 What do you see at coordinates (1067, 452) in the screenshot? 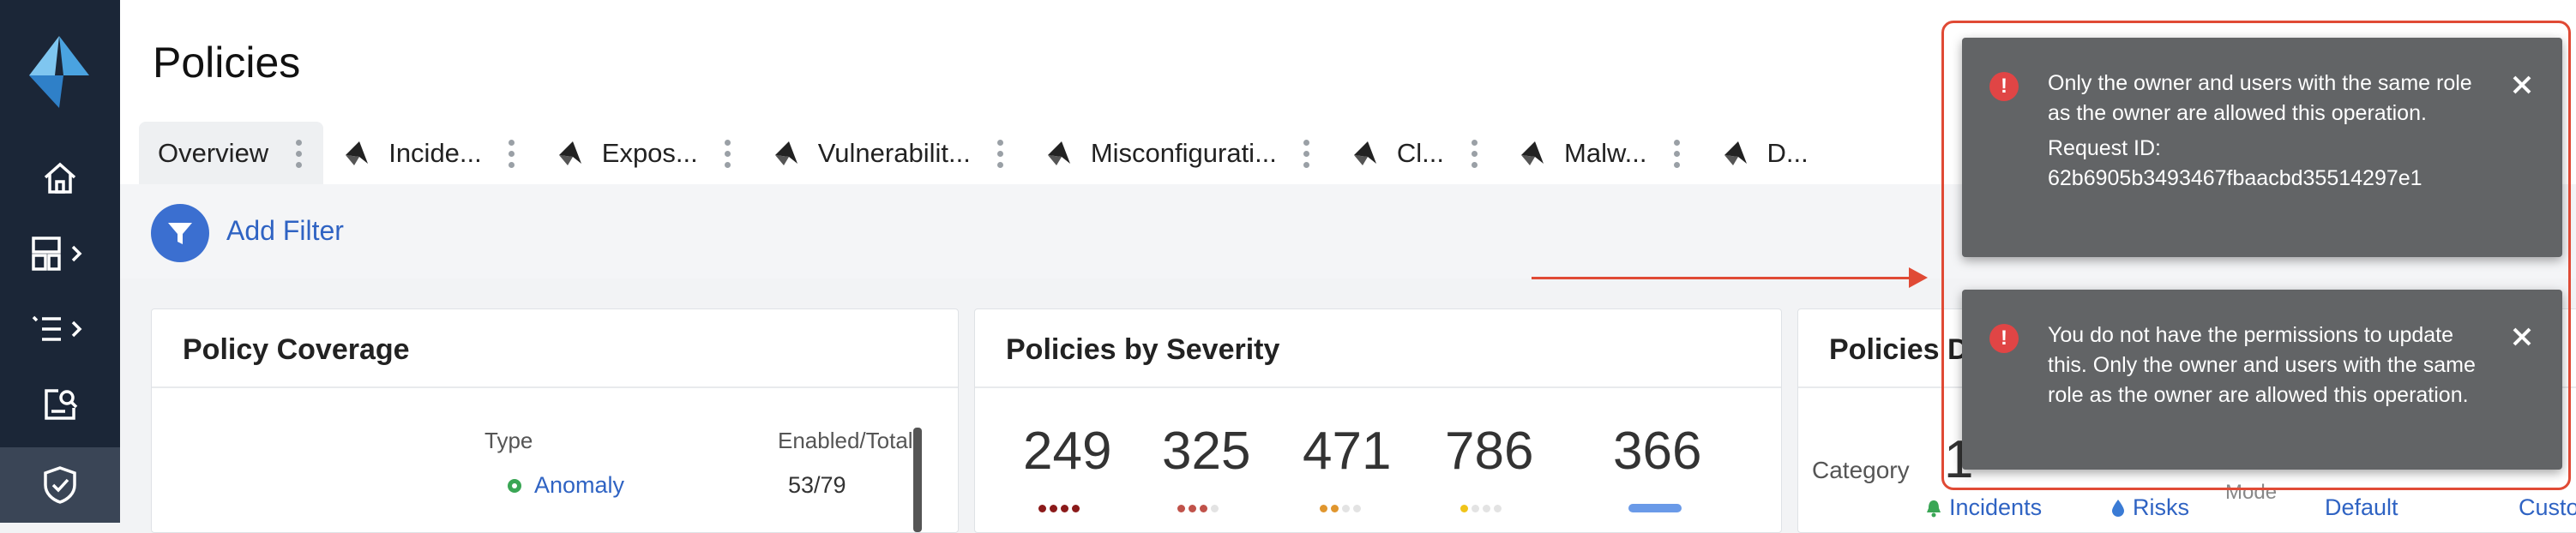
I see `severity-critical-count: 249` at bounding box center [1067, 452].